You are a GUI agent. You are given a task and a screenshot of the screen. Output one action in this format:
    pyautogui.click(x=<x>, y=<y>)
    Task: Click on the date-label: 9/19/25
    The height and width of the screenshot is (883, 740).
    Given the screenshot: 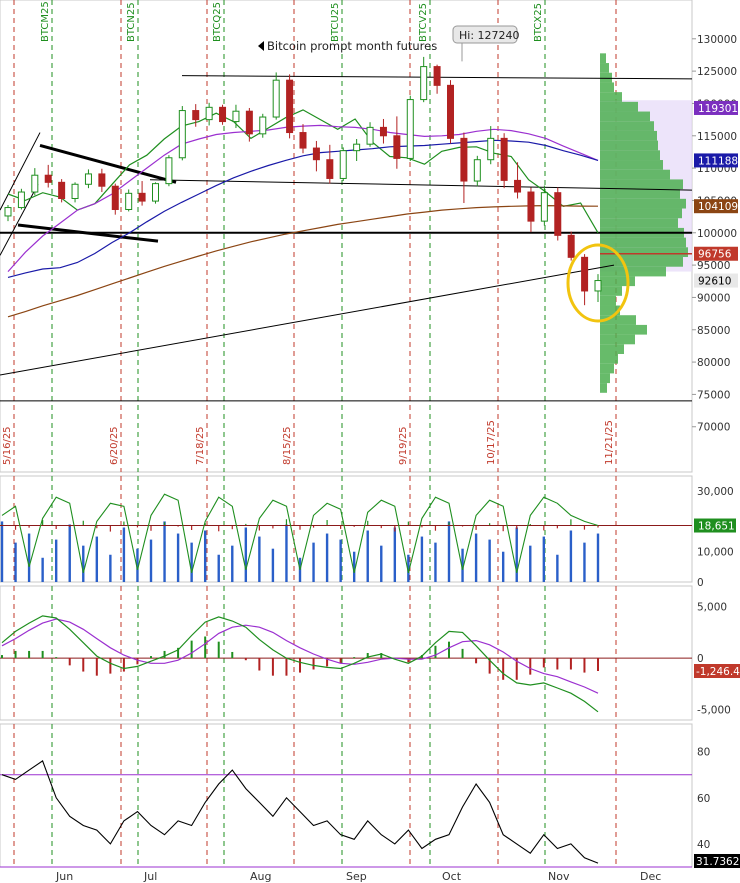 What is the action you would take?
    pyautogui.click(x=403, y=445)
    